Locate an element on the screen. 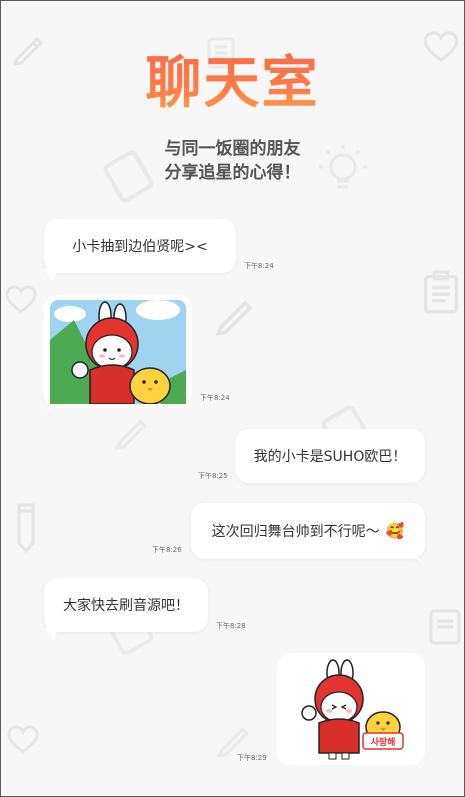  subtitle-line: 分享追星的心得！ is located at coordinates (232, 173).